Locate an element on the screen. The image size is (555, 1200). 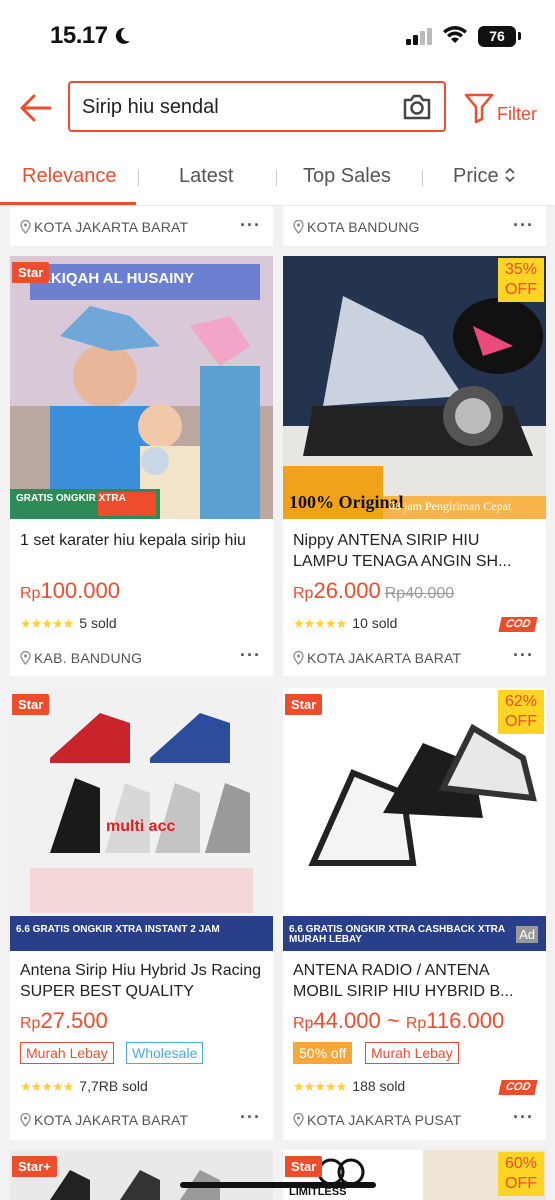
camera-icon is located at coordinates (417, 107).